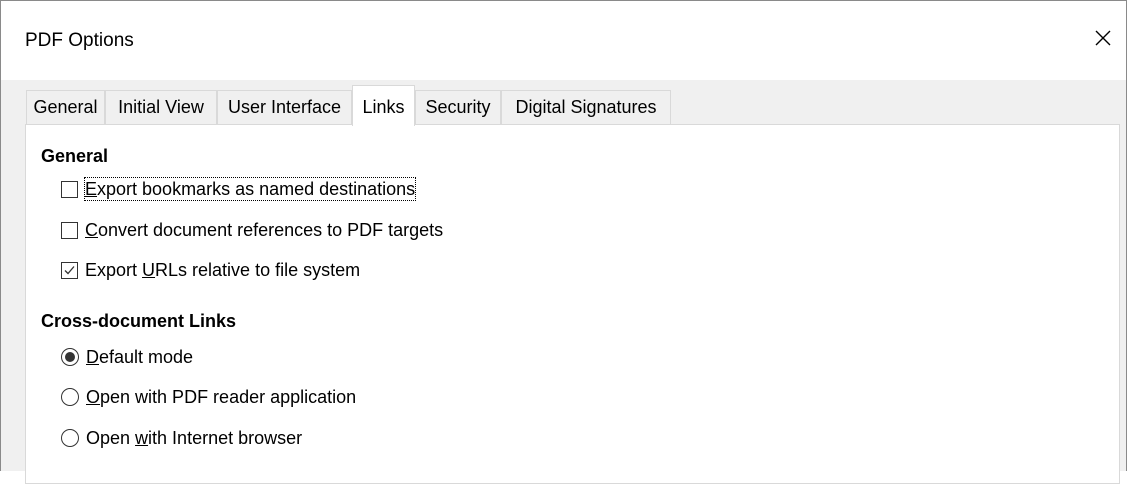 The image size is (1127, 484). I want to click on general-section-title: General, so click(75, 156).